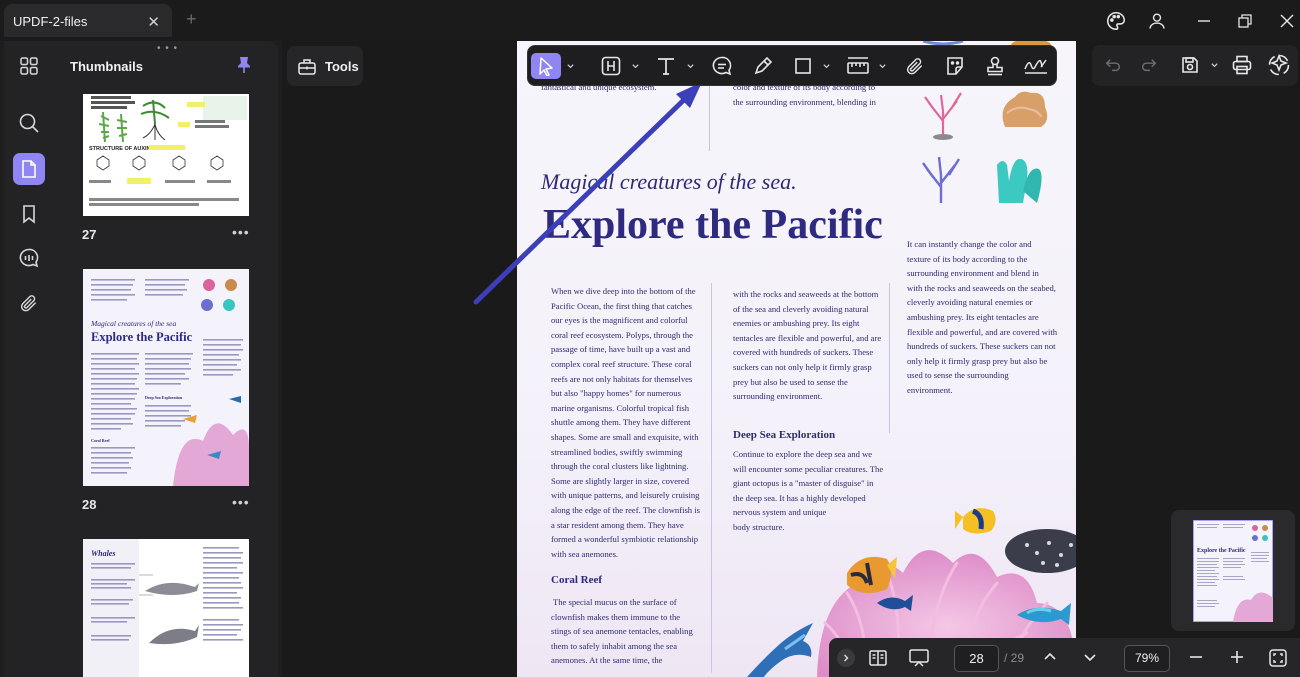  Describe the element at coordinates (784, 435) in the screenshot. I see `deep-sea-heading: Deep Sea Exploration` at that location.